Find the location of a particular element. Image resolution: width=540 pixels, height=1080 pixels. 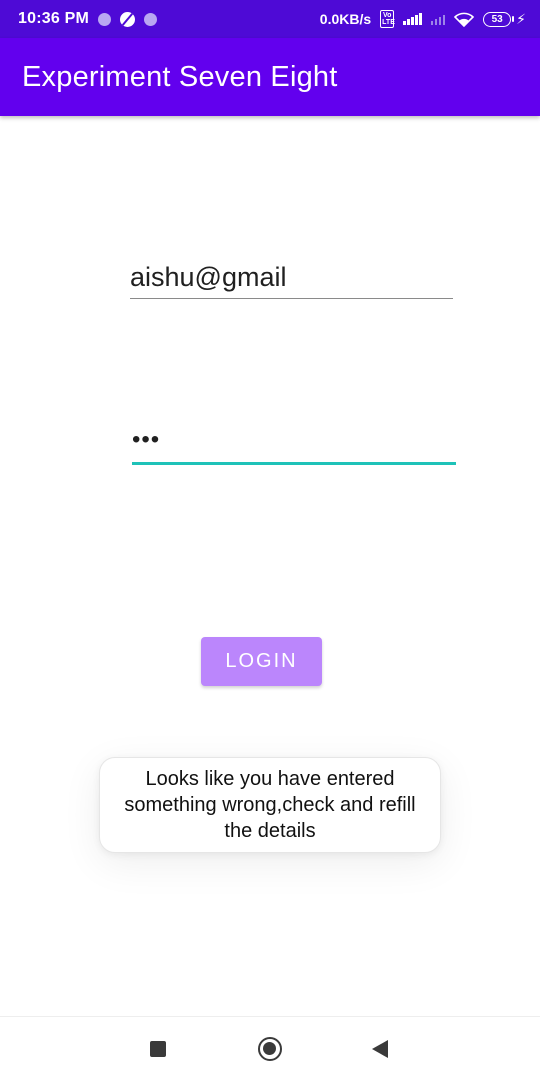

signal-icon is located at coordinates (412, 19).